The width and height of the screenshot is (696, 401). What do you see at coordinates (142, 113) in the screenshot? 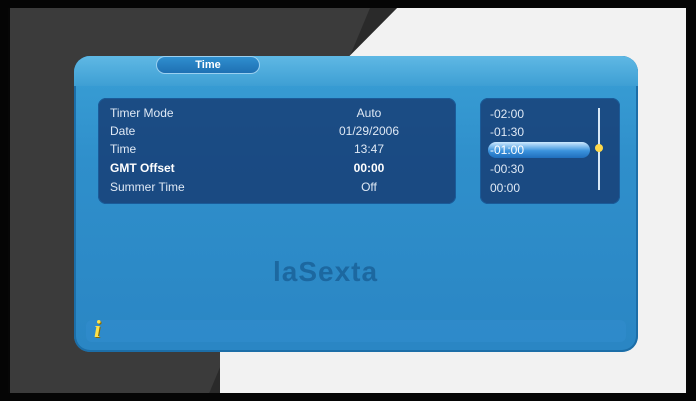
I see `setting-label: Timer Mode` at bounding box center [142, 113].